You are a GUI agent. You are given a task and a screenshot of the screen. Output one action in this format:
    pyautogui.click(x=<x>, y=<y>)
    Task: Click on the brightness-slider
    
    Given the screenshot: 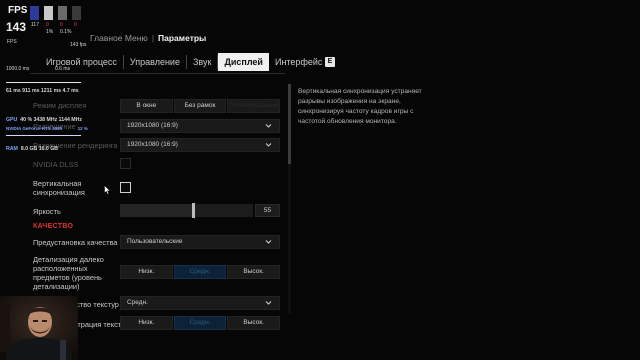 What is the action you would take?
    pyautogui.click(x=186, y=210)
    